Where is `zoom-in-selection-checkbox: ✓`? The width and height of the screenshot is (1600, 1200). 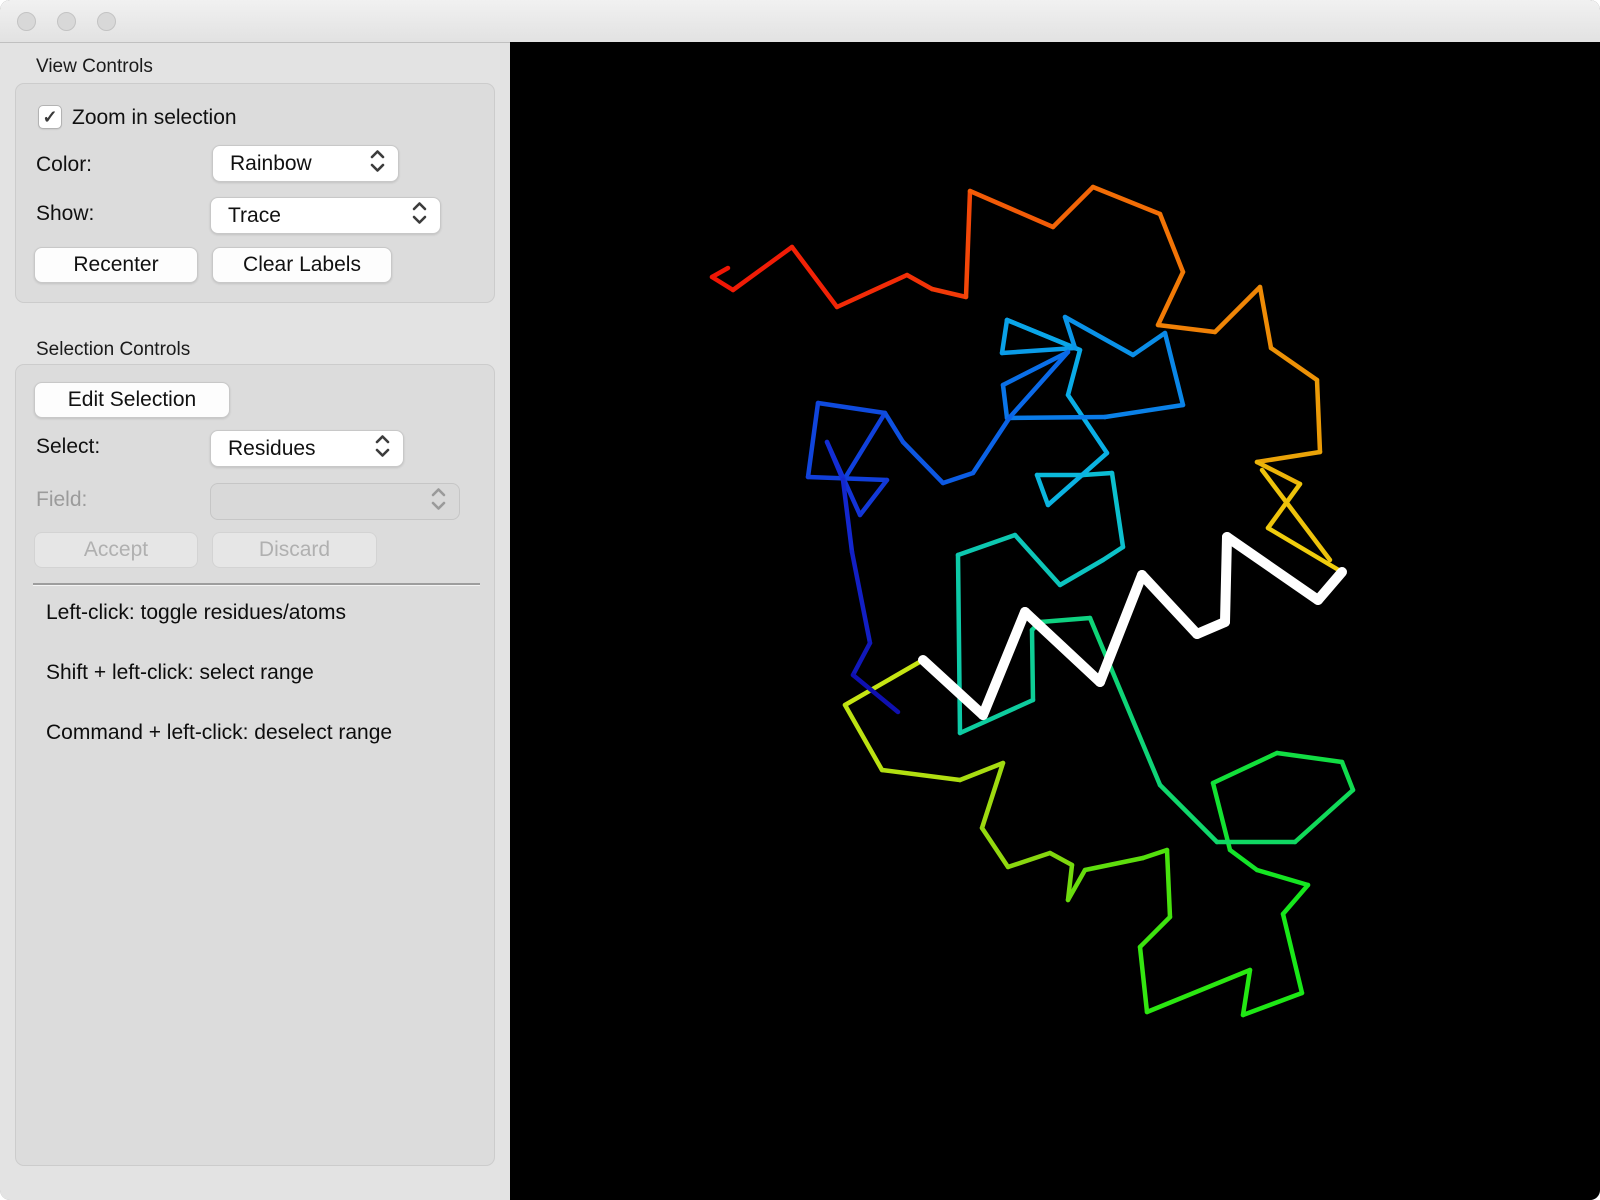 zoom-in-selection-checkbox: ✓ is located at coordinates (50, 117).